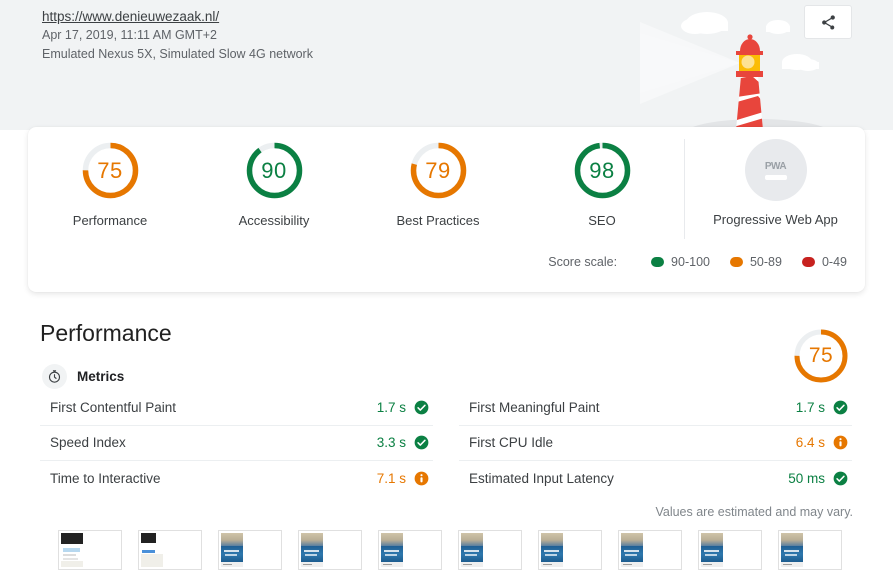 The height and width of the screenshot is (574, 893). What do you see at coordinates (658, 262) in the screenshot?
I see `scale-dot-green` at bounding box center [658, 262].